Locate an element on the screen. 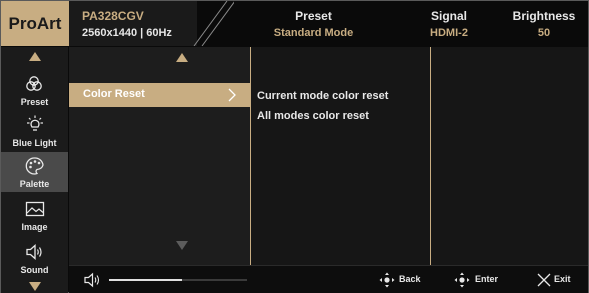  joystick-enter-icon is located at coordinates (462, 280).